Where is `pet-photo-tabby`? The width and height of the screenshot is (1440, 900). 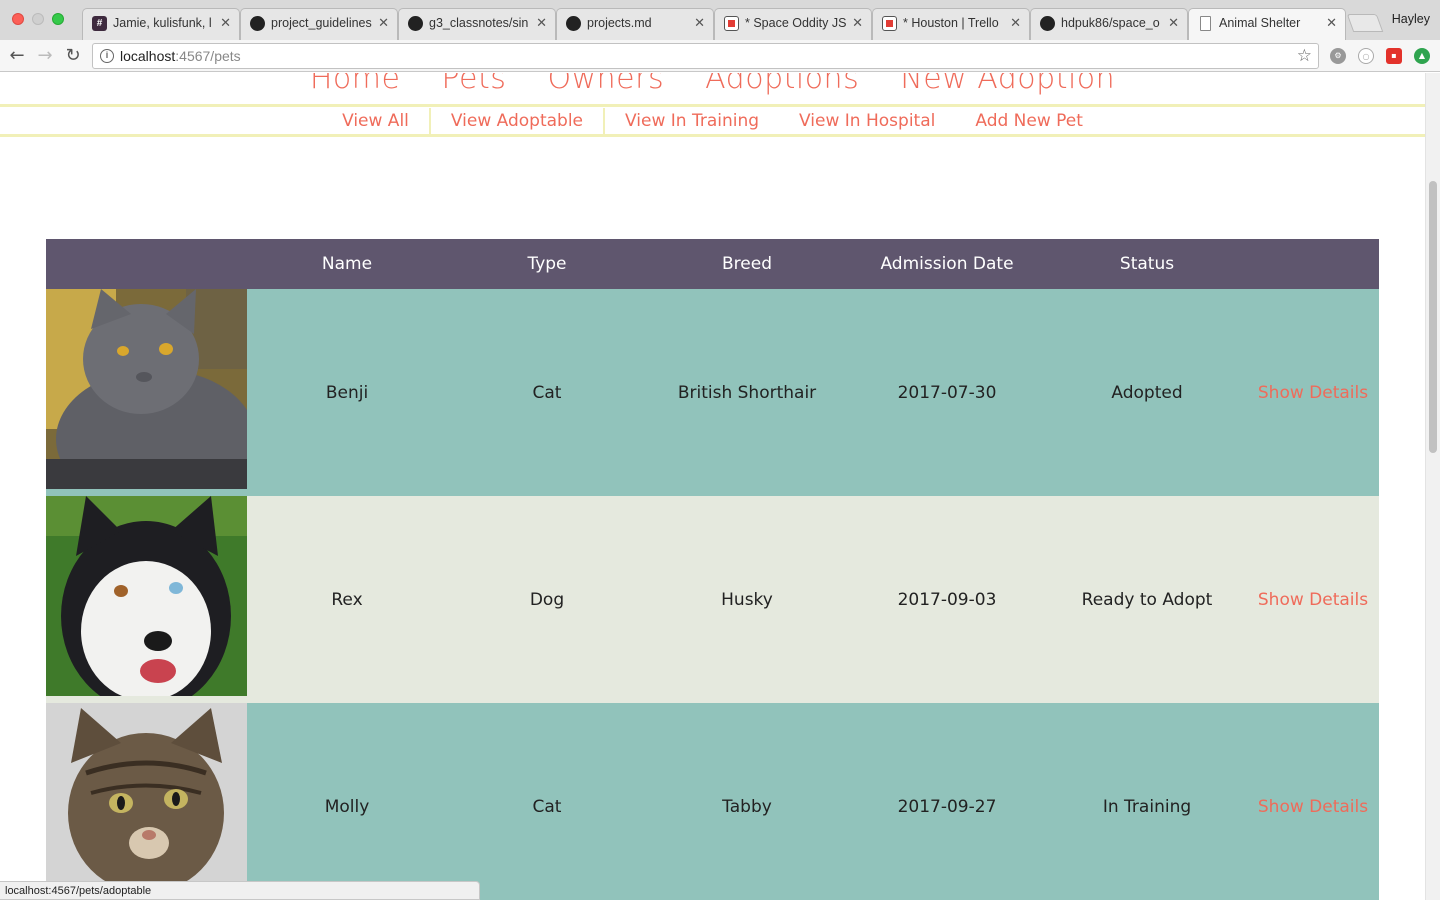
pet-photo-tabby is located at coordinates (146, 801).